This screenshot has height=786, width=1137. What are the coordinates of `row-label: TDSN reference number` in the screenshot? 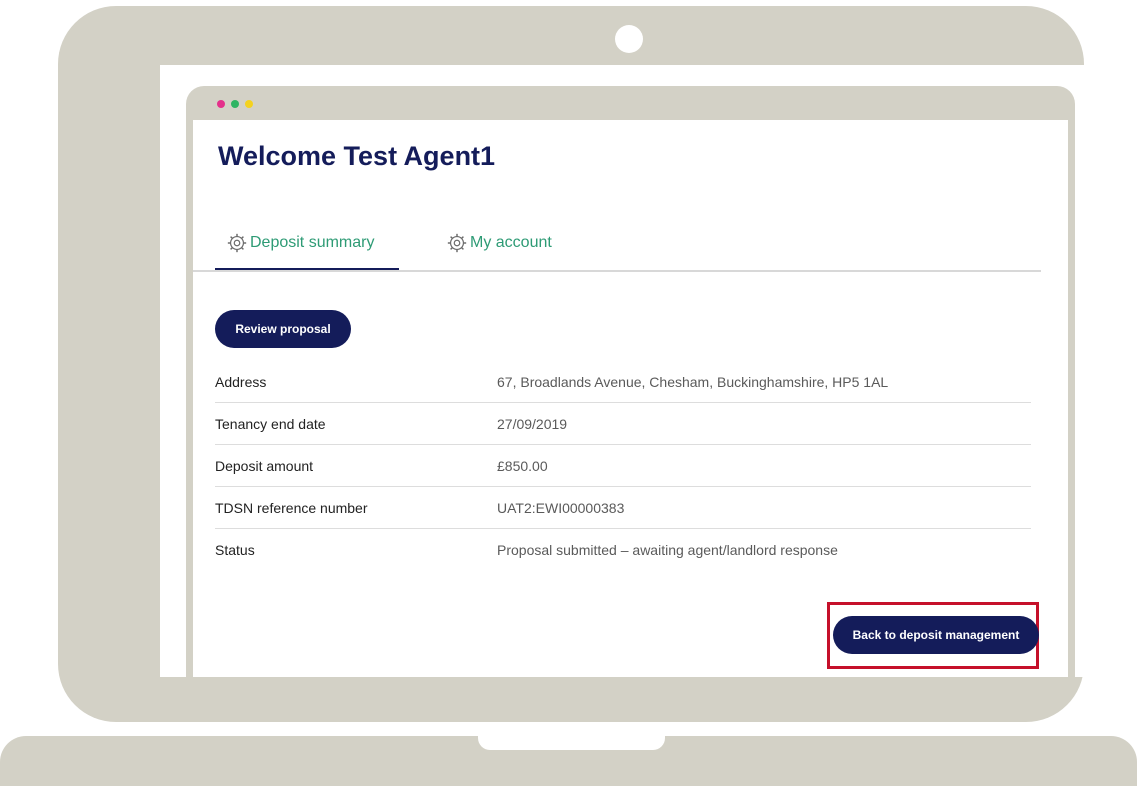 It's located at (356, 507).